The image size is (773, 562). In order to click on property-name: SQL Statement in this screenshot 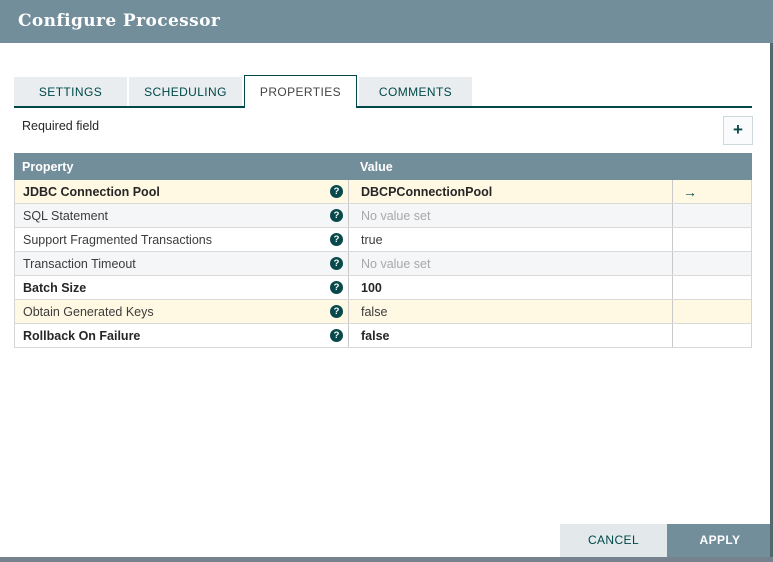, I will do `click(65, 215)`.